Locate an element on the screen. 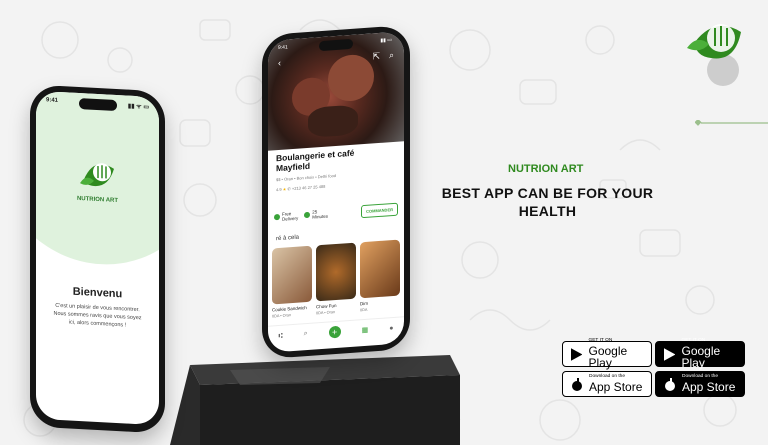 This screenshot has width=768, height=445. add-tab-icon: + is located at coordinates (334, 332).